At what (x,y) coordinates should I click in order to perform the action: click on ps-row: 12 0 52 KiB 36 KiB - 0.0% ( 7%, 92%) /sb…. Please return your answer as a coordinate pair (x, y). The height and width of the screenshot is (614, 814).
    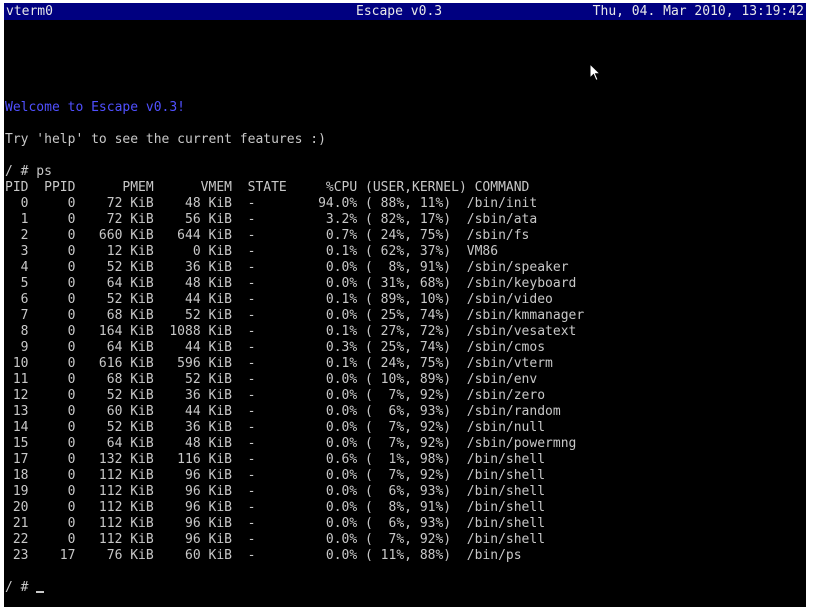
    Looking at the image, I should click on (275, 395).